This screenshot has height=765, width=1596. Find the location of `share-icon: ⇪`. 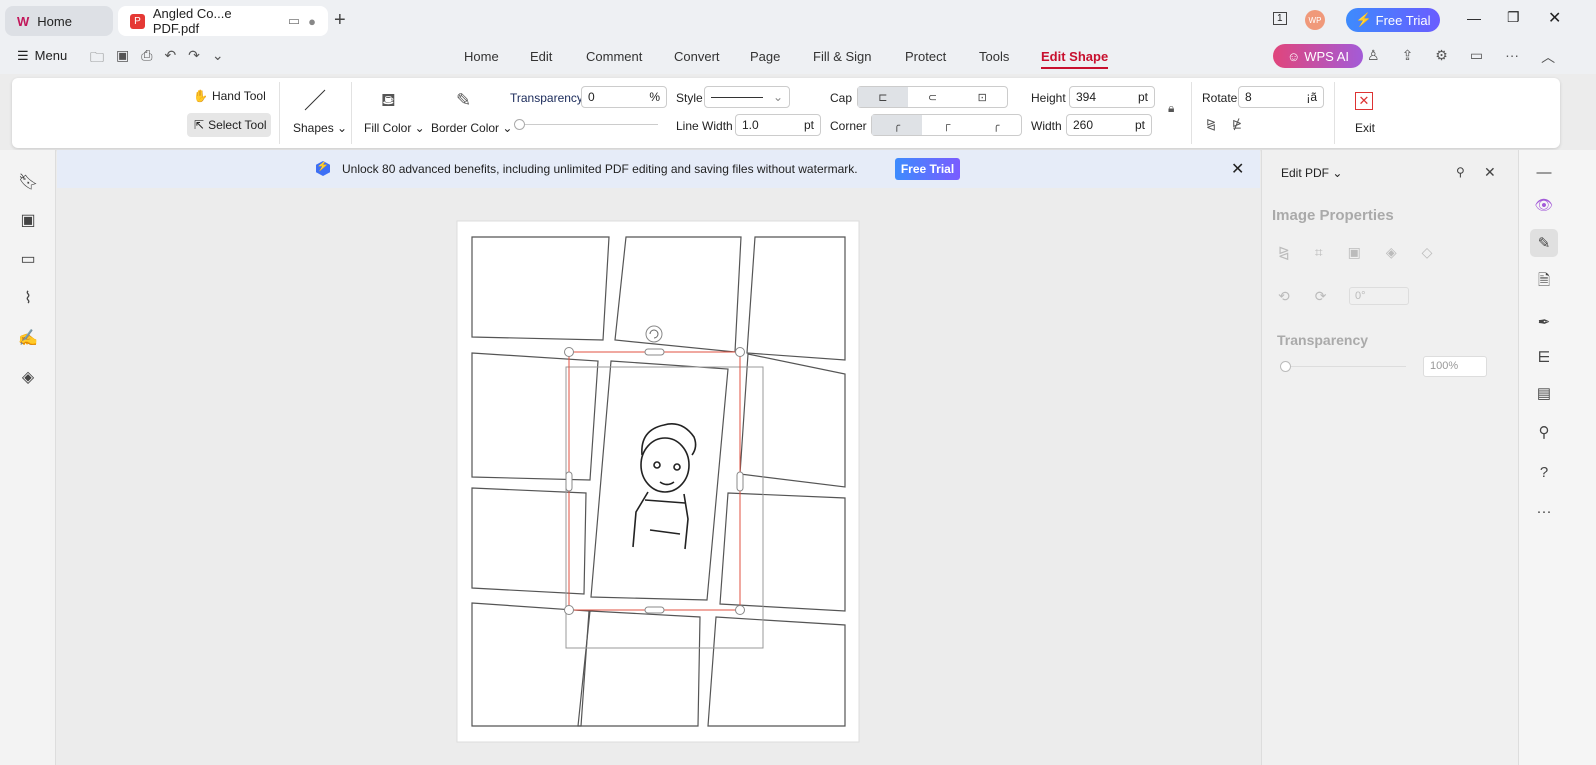

share-icon: ⇪ is located at coordinates (1408, 57).